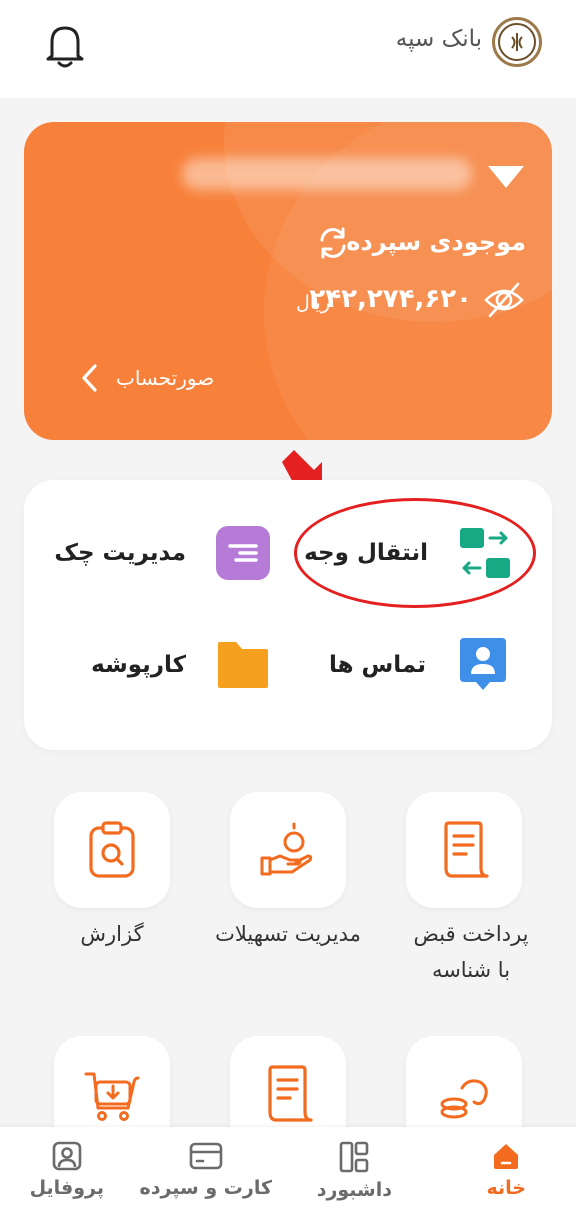  I want to click on quick-action-transfer: انتقال وجه, so click(408, 553).